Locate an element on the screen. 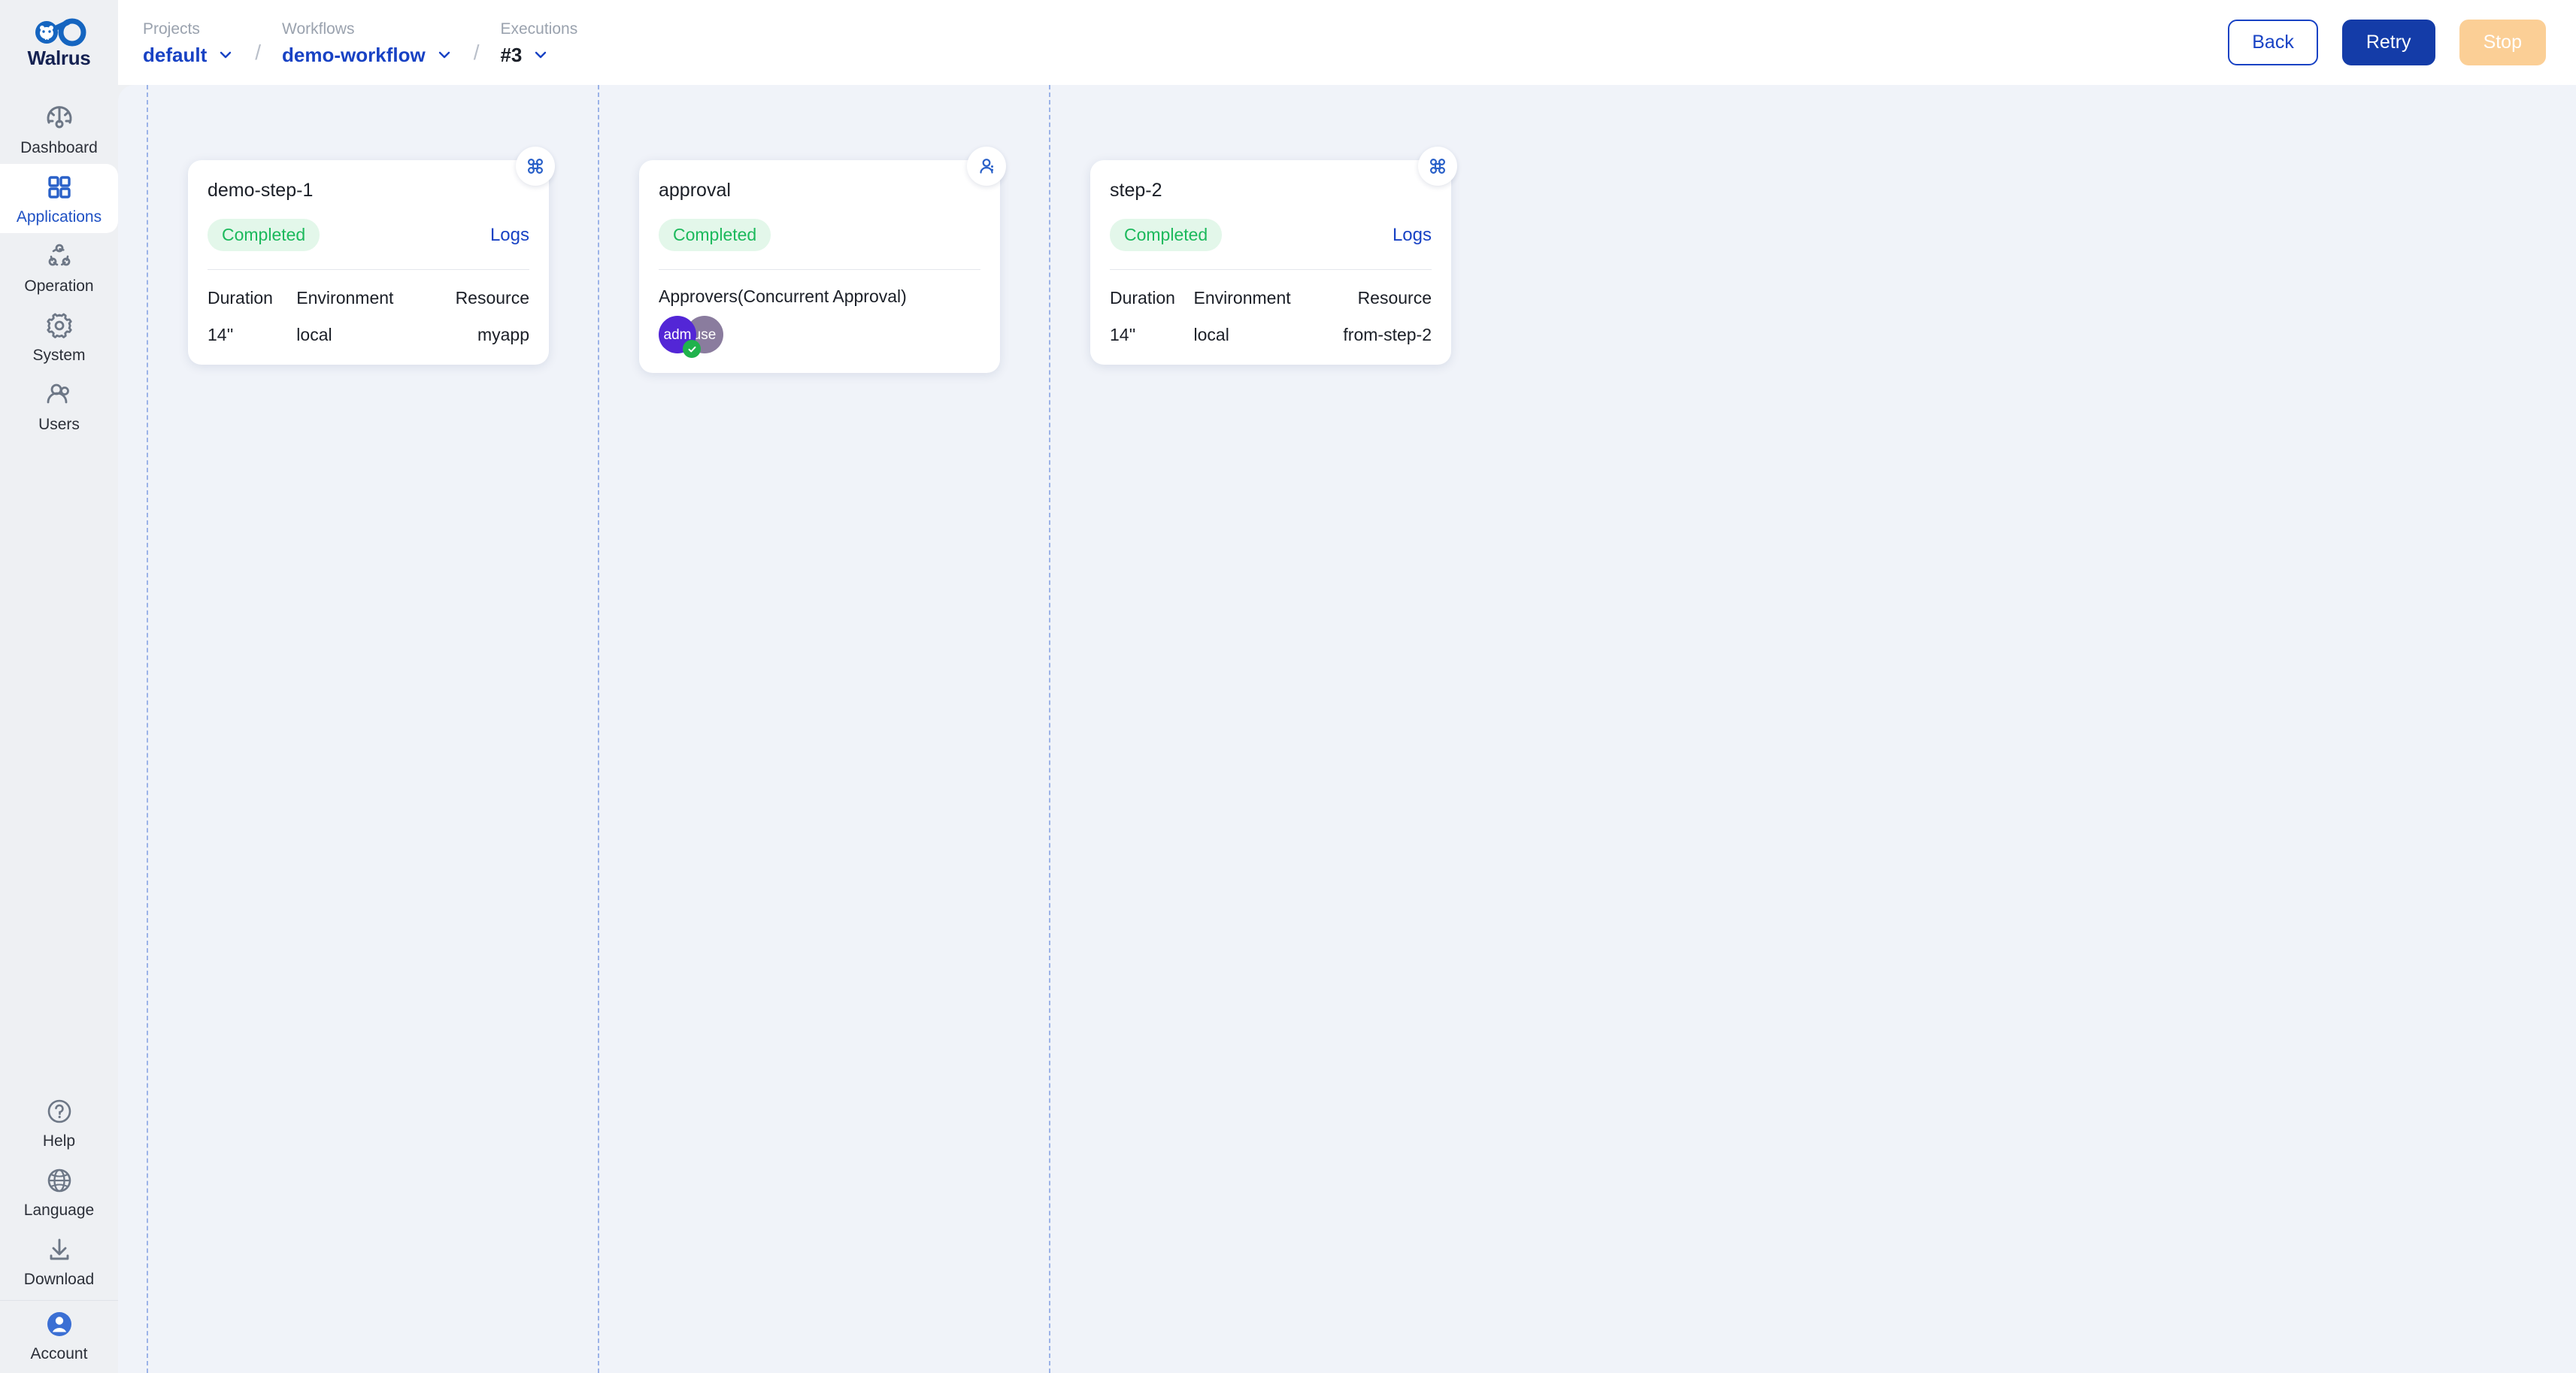  breadcrumb-executions: Executions #3 is located at coordinates (538, 43).